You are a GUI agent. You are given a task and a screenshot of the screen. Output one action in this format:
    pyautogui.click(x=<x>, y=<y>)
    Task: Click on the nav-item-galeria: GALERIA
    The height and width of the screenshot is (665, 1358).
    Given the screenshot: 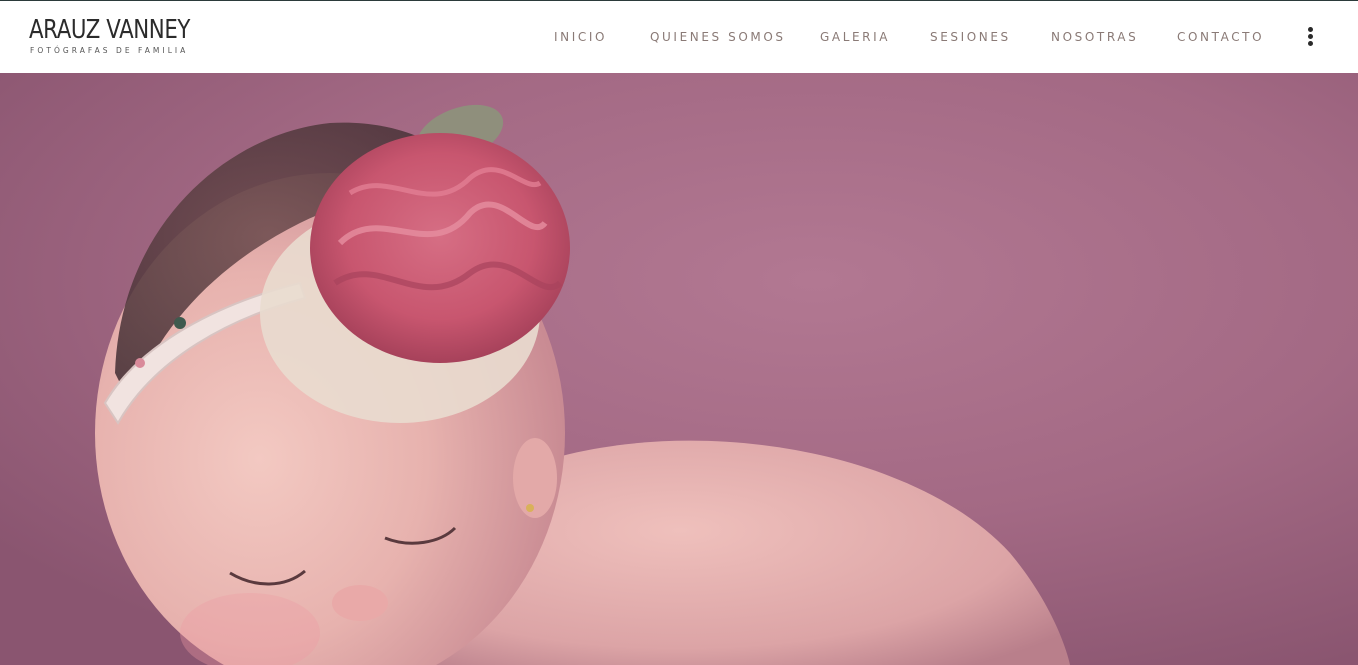 What is the action you would take?
    pyautogui.click(x=855, y=37)
    